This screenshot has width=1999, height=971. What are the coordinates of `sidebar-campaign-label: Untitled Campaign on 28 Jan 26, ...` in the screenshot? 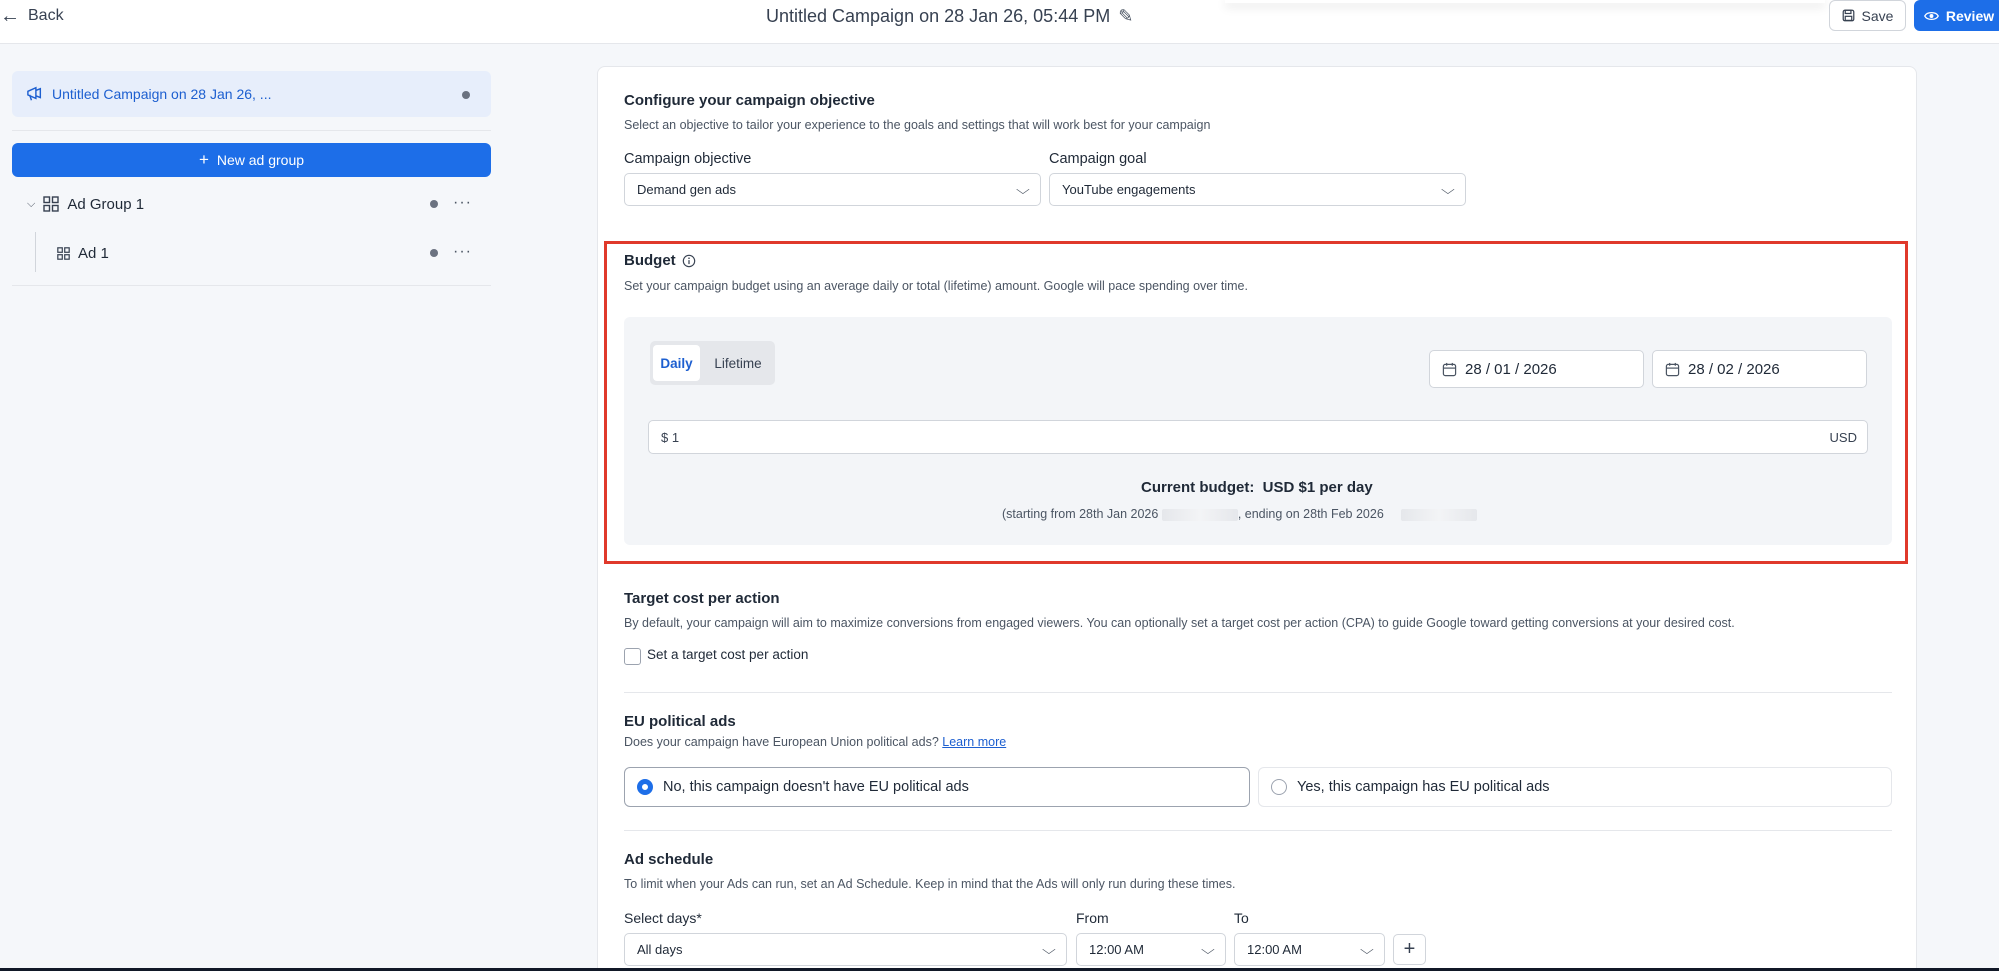 It's located at (162, 94).